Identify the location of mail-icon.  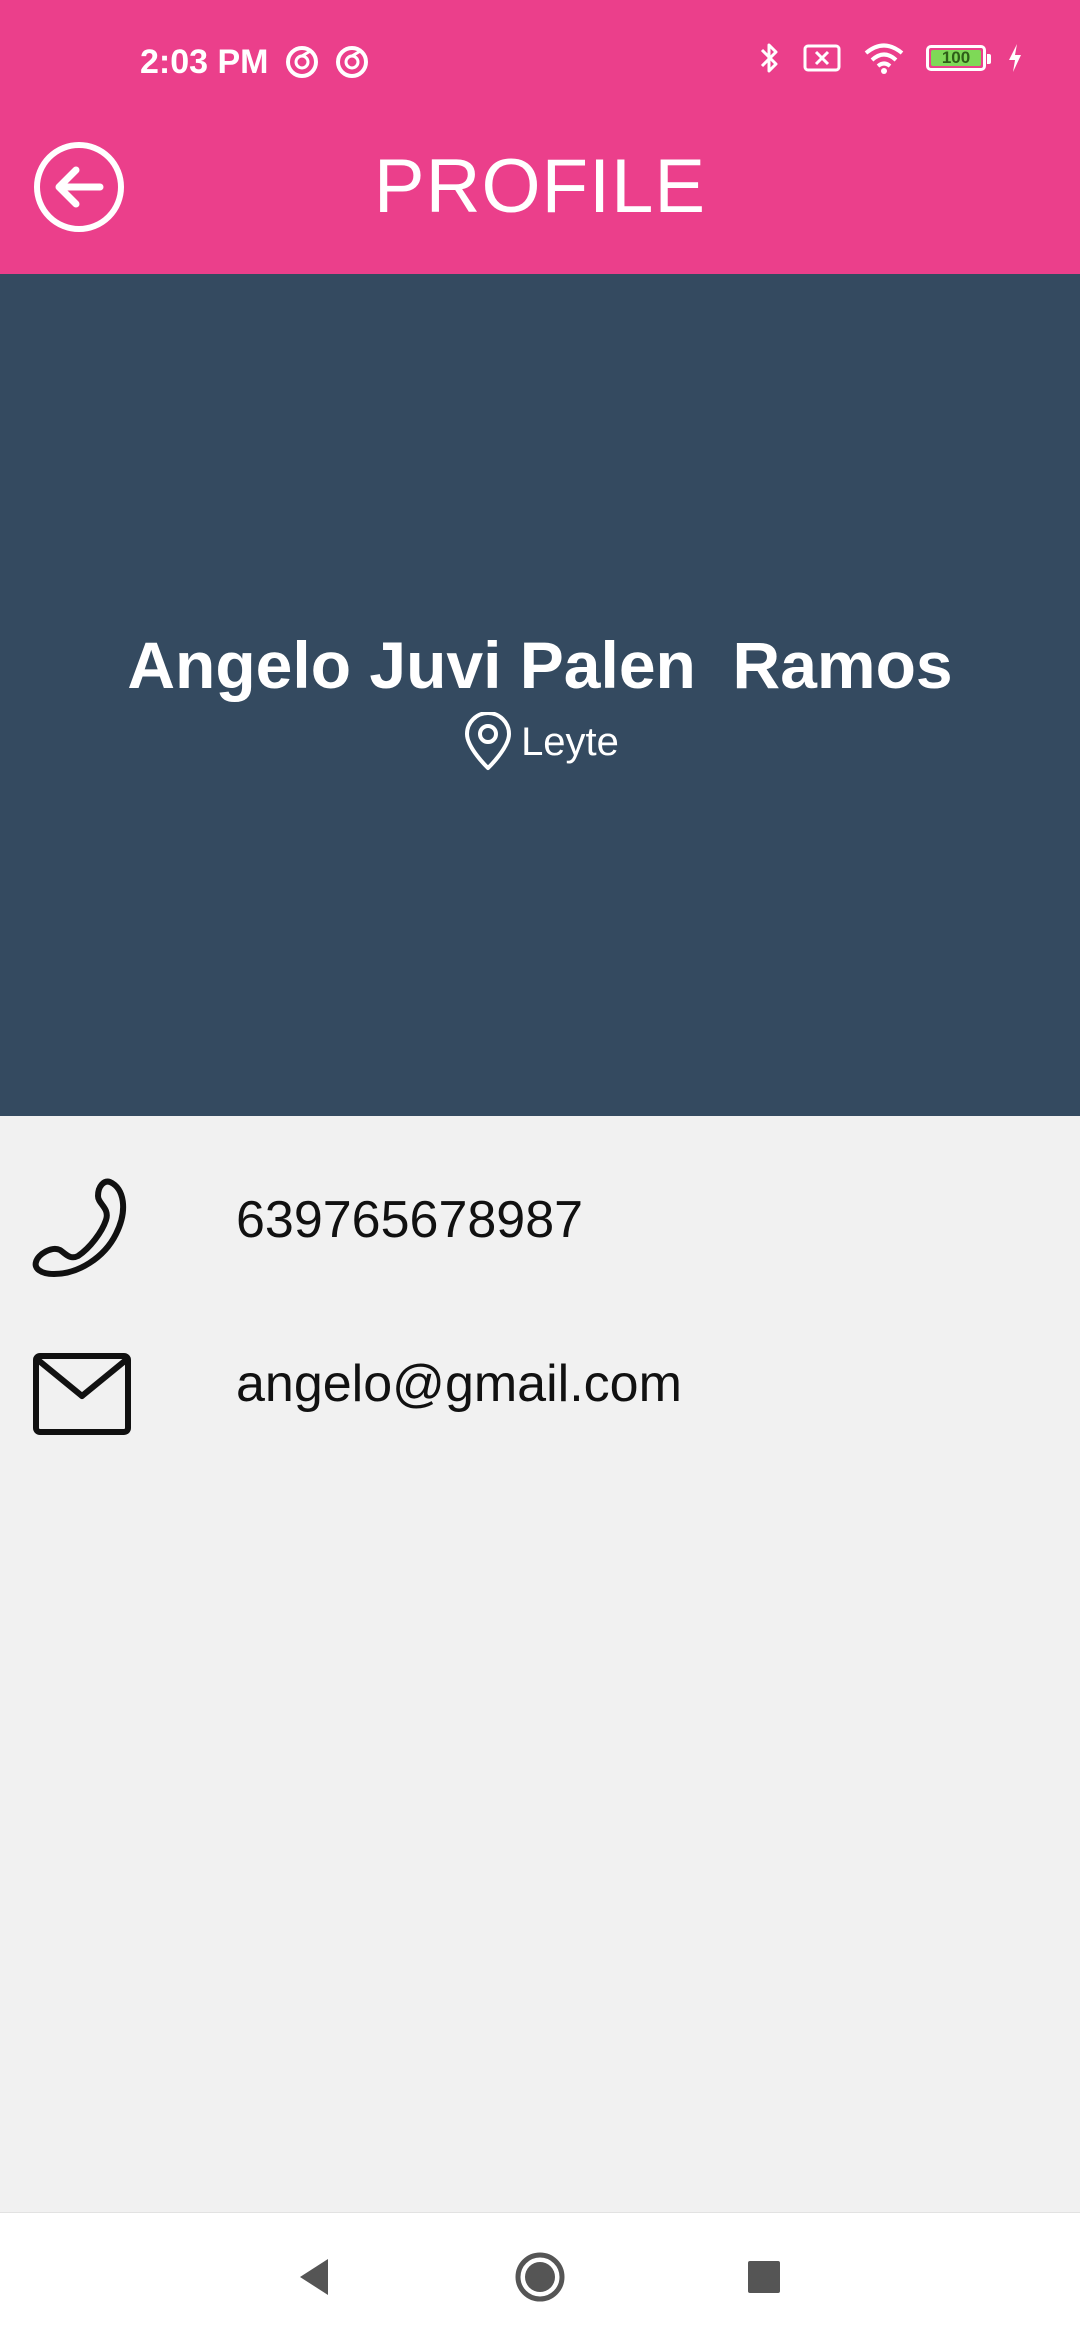
(82, 1394).